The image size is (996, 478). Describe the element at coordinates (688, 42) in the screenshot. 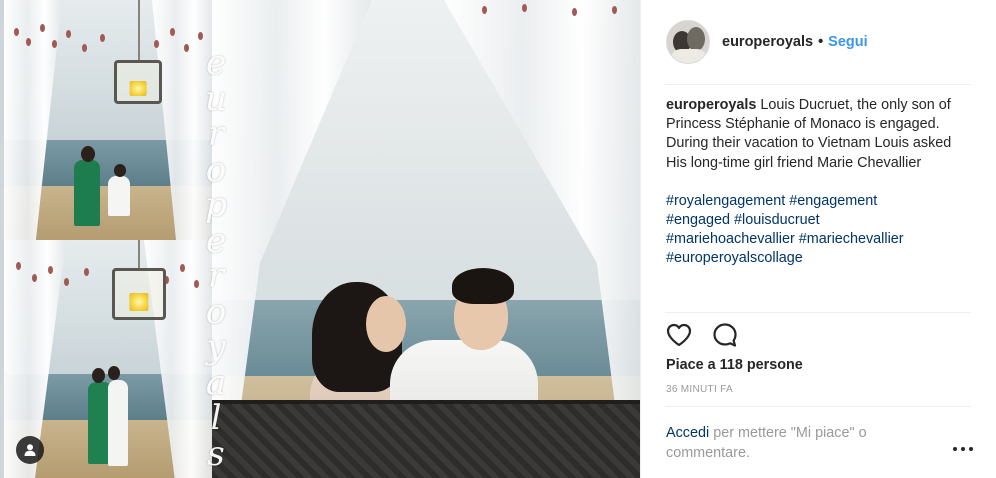

I see `avatar` at that location.